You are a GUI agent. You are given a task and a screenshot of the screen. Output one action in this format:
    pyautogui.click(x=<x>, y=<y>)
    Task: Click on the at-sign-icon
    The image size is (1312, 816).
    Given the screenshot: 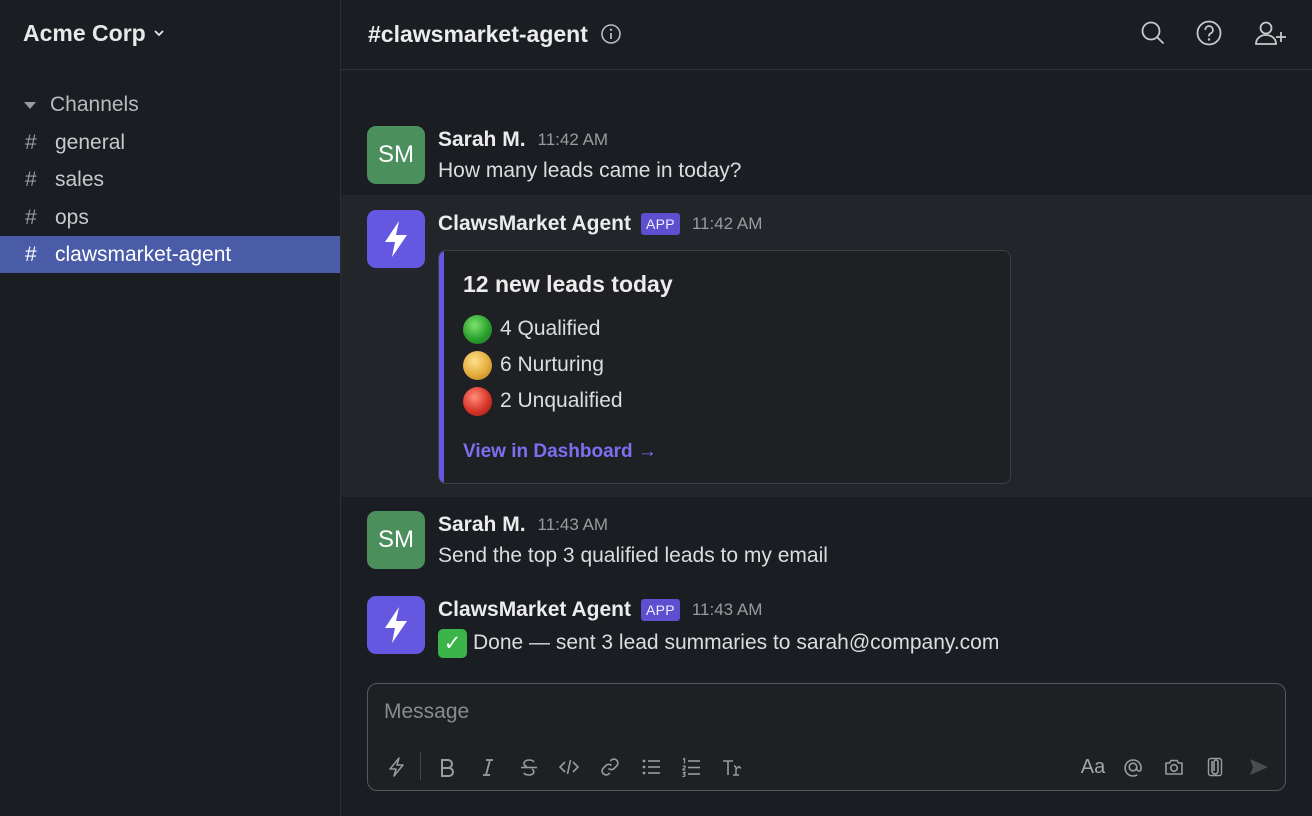 What is the action you would take?
    pyautogui.click(x=1133, y=768)
    